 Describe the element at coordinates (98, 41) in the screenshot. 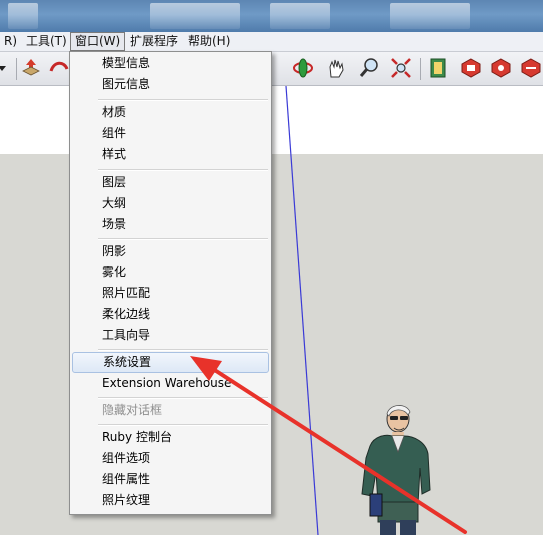

I see `menu-window: 窗口(W)` at that location.